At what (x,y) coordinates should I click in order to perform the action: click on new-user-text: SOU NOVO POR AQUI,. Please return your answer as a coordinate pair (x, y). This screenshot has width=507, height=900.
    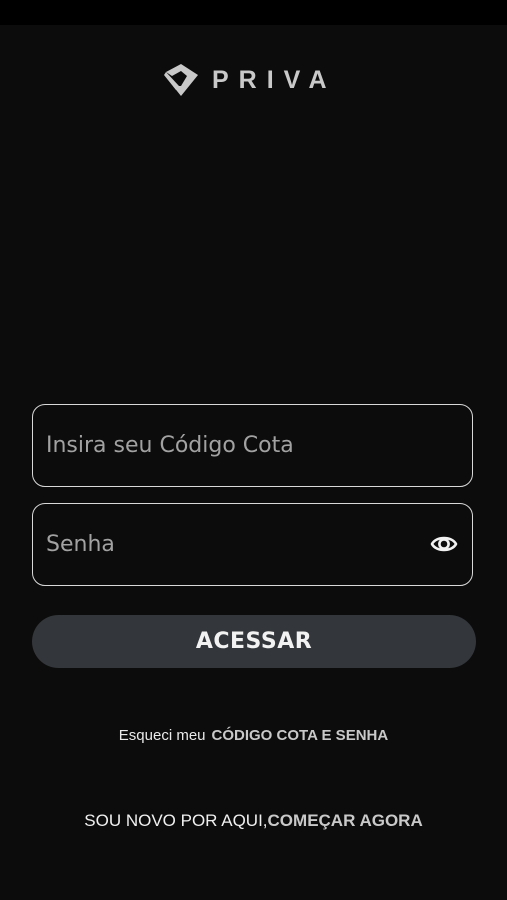
    Looking at the image, I should click on (176, 820).